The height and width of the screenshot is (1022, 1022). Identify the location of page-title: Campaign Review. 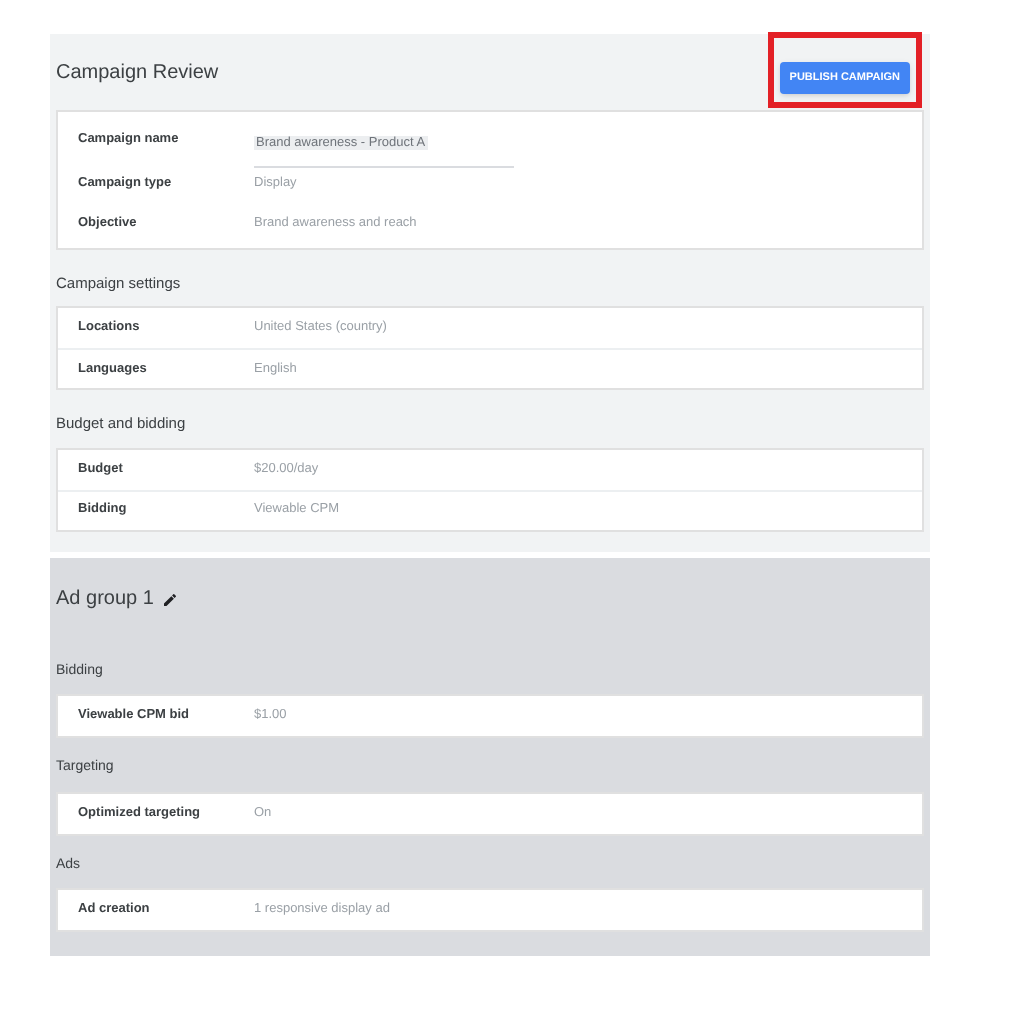
(137, 73).